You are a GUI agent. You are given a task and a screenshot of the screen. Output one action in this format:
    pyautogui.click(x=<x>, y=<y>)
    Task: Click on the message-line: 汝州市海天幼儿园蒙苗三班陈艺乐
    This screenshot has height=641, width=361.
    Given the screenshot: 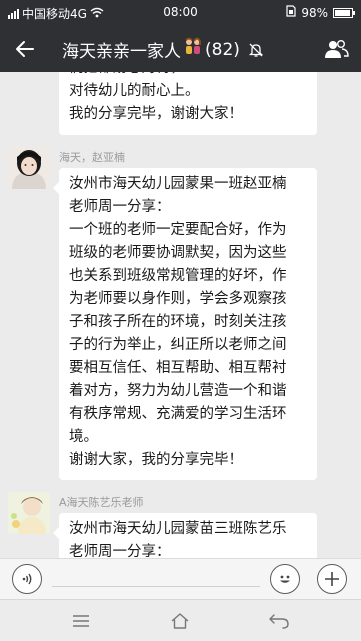 What is the action you would take?
    pyautogui.click(x=178, y=529)
    